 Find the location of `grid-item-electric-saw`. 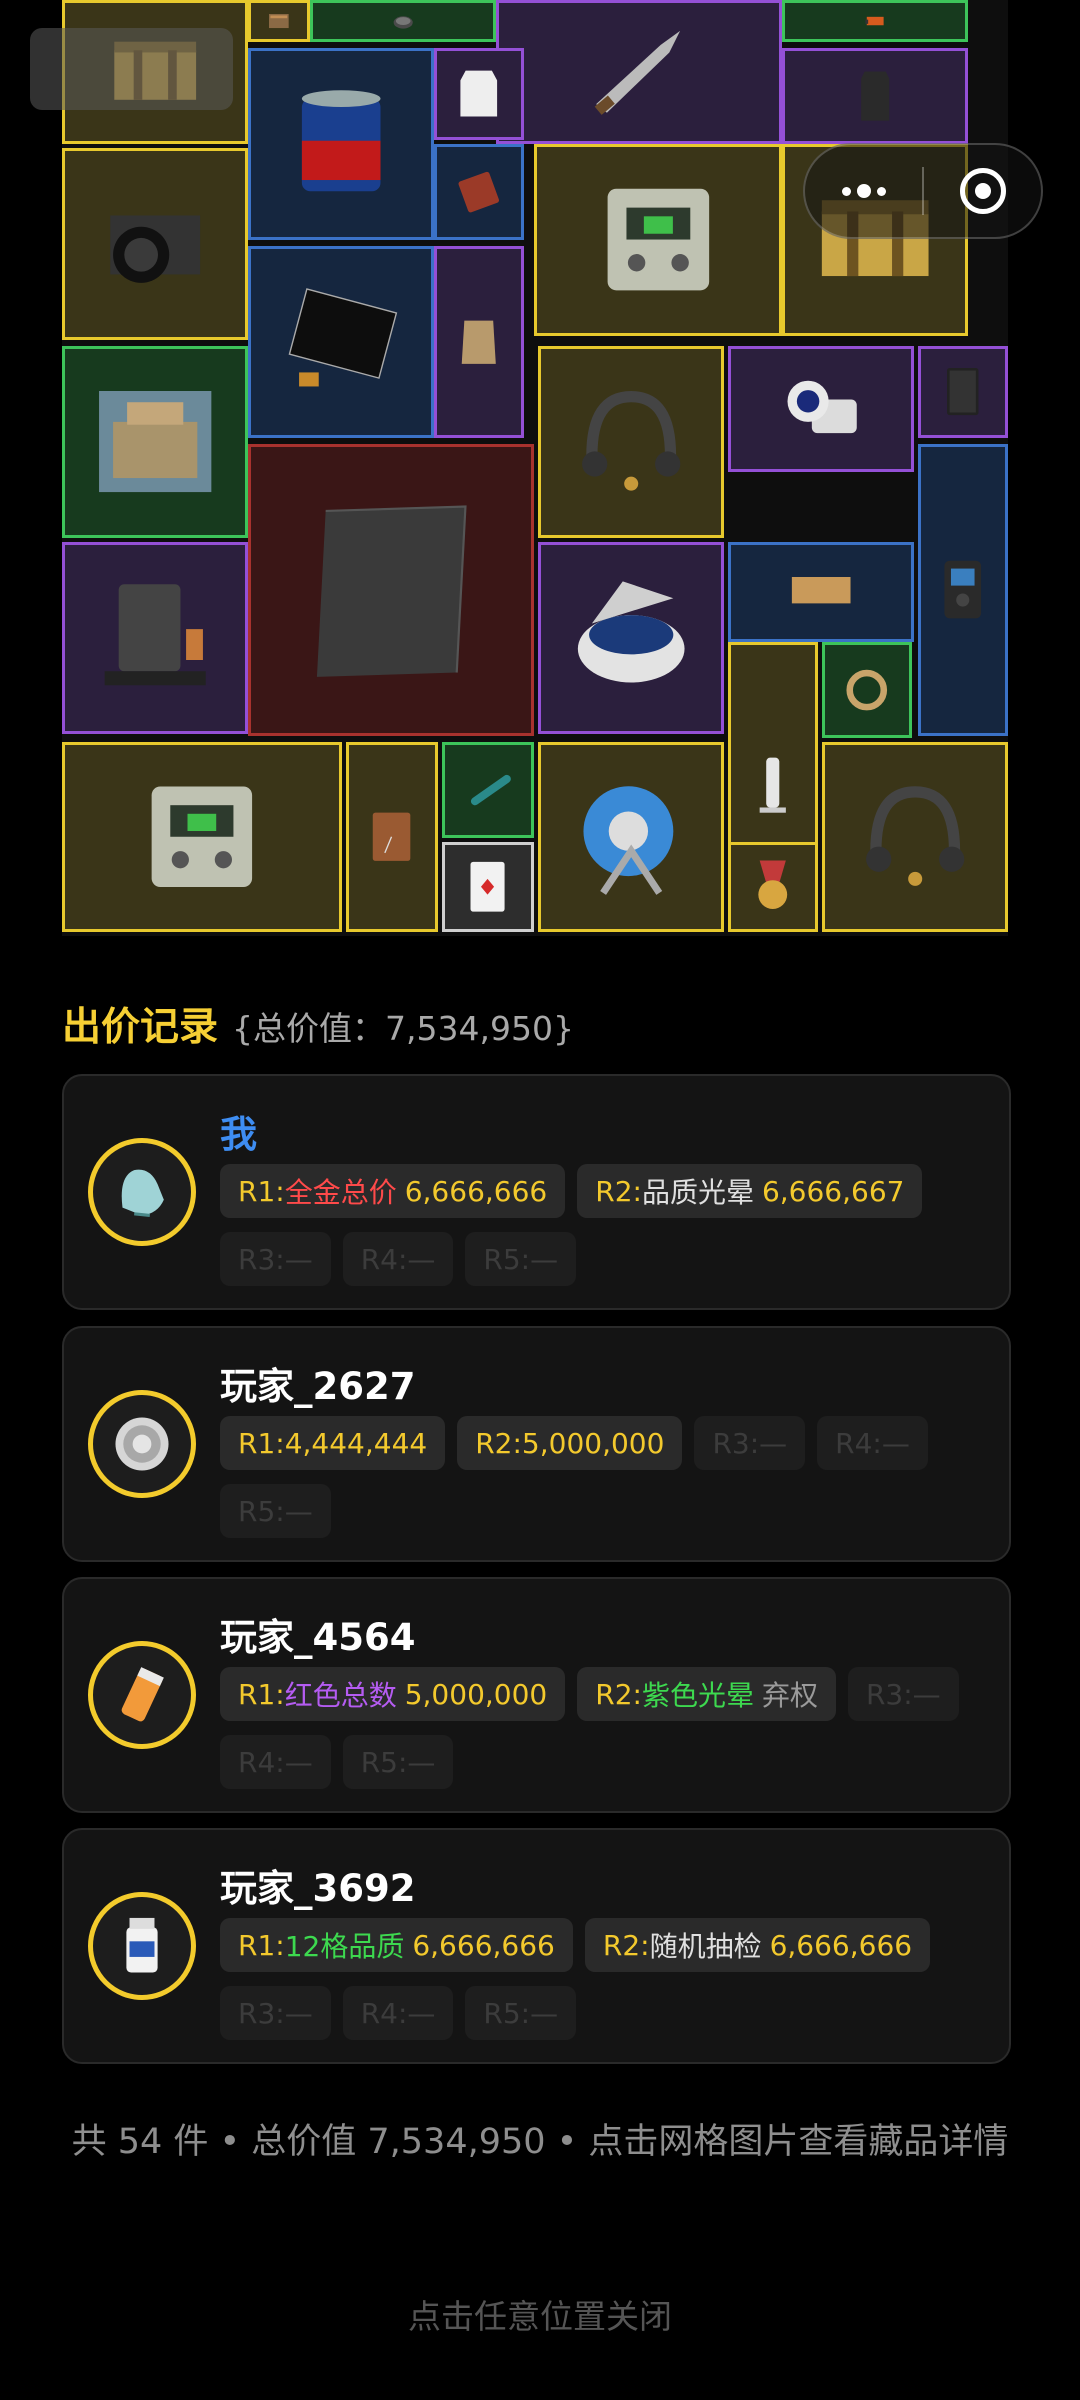

grid-item-electric-saw is located at coordinates (875, 21).